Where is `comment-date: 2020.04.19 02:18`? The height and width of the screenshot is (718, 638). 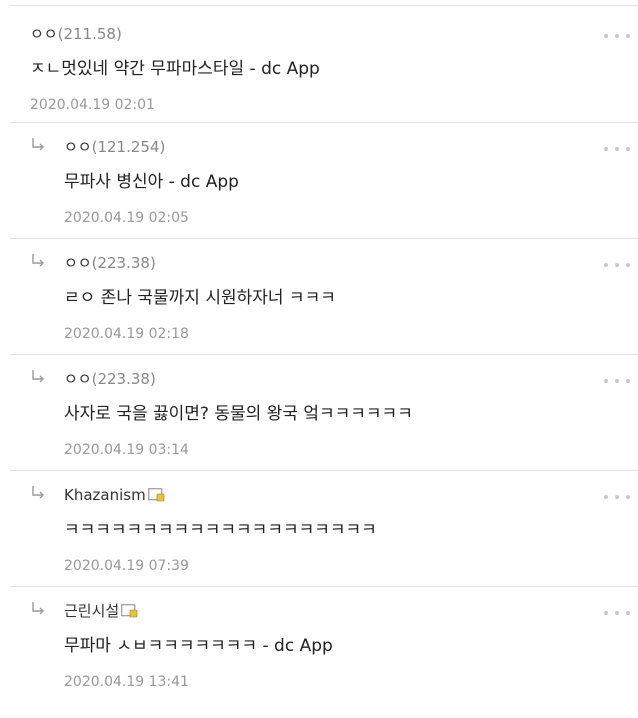
comment-date: 2020.04.19 02:18 is located at coordinates (126, 334).